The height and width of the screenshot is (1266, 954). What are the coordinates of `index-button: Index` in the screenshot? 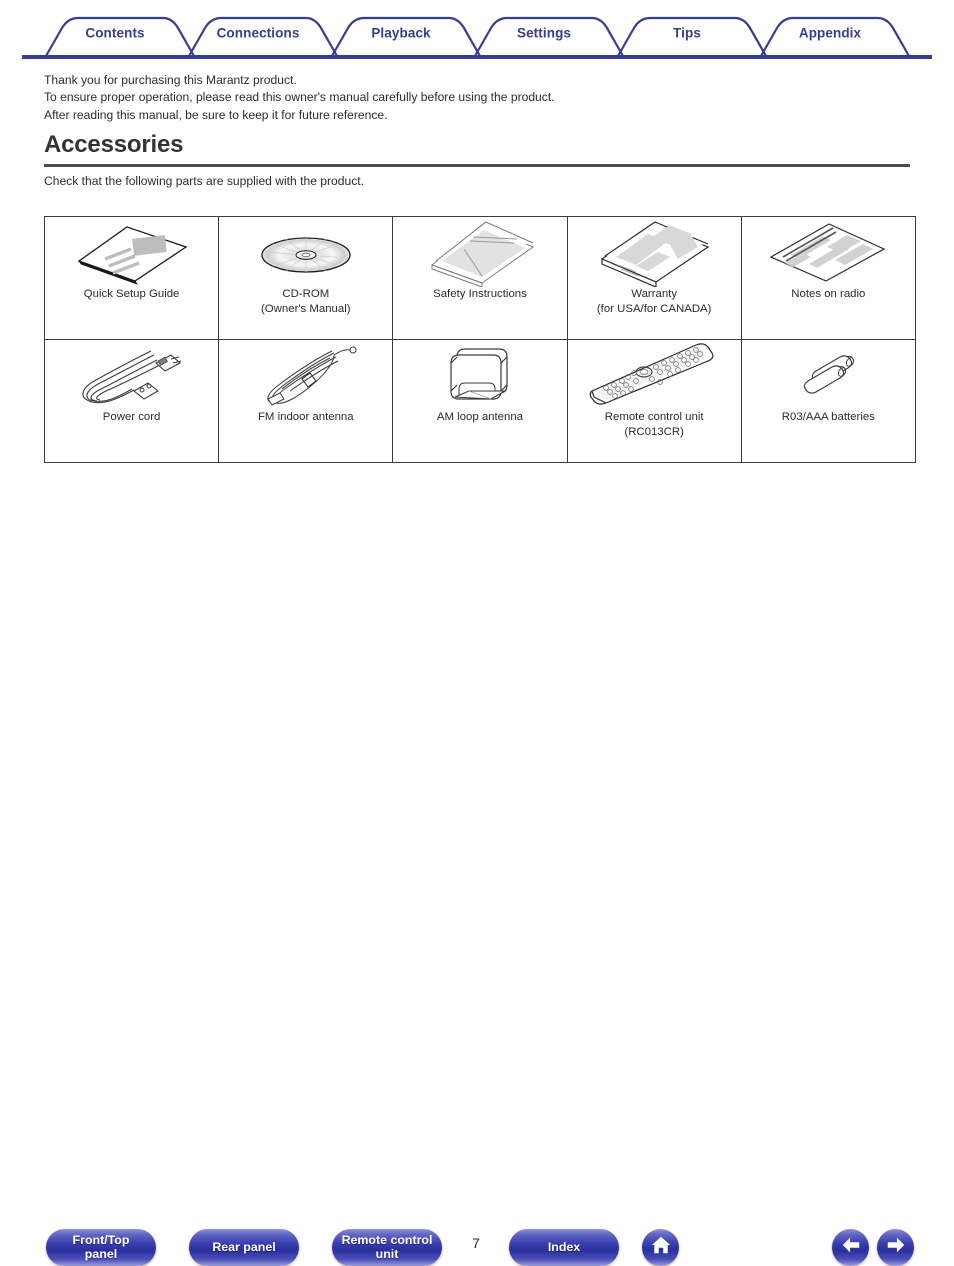 It's located at (564, 1247).